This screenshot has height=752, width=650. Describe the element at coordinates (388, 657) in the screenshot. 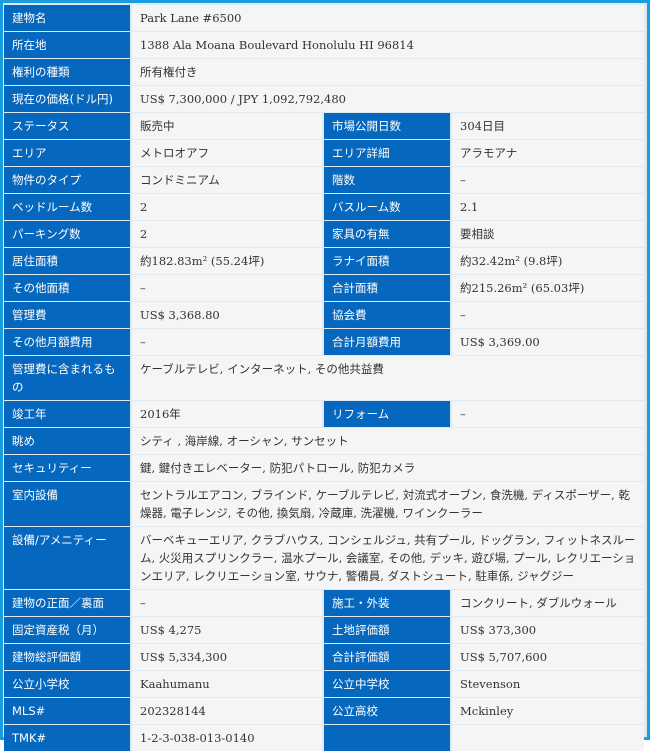

I see `label-total-assessment: 合計評価額` at that location.